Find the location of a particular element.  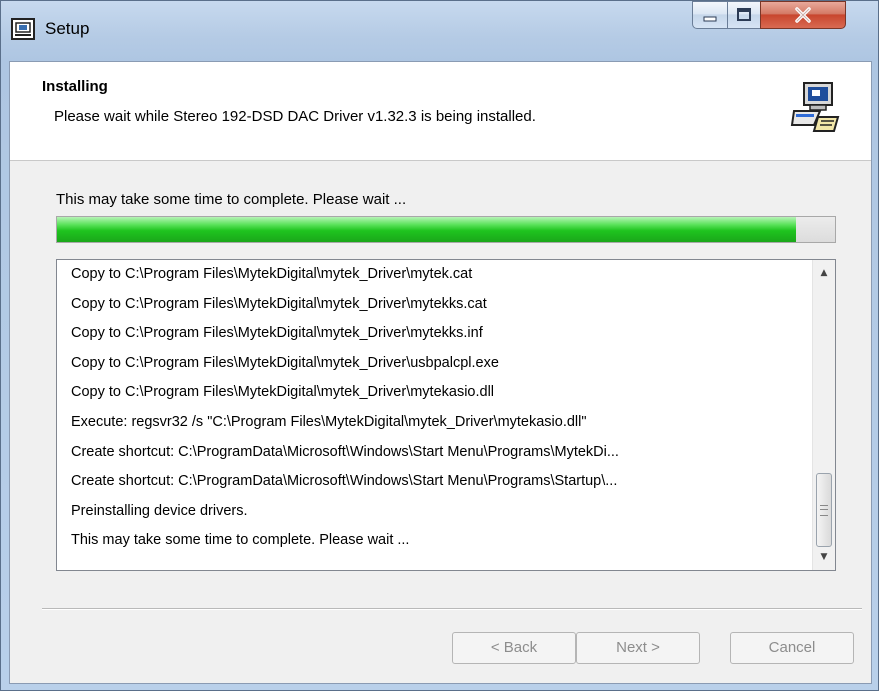

back-button: < Back is located at coordinates (514, 648).